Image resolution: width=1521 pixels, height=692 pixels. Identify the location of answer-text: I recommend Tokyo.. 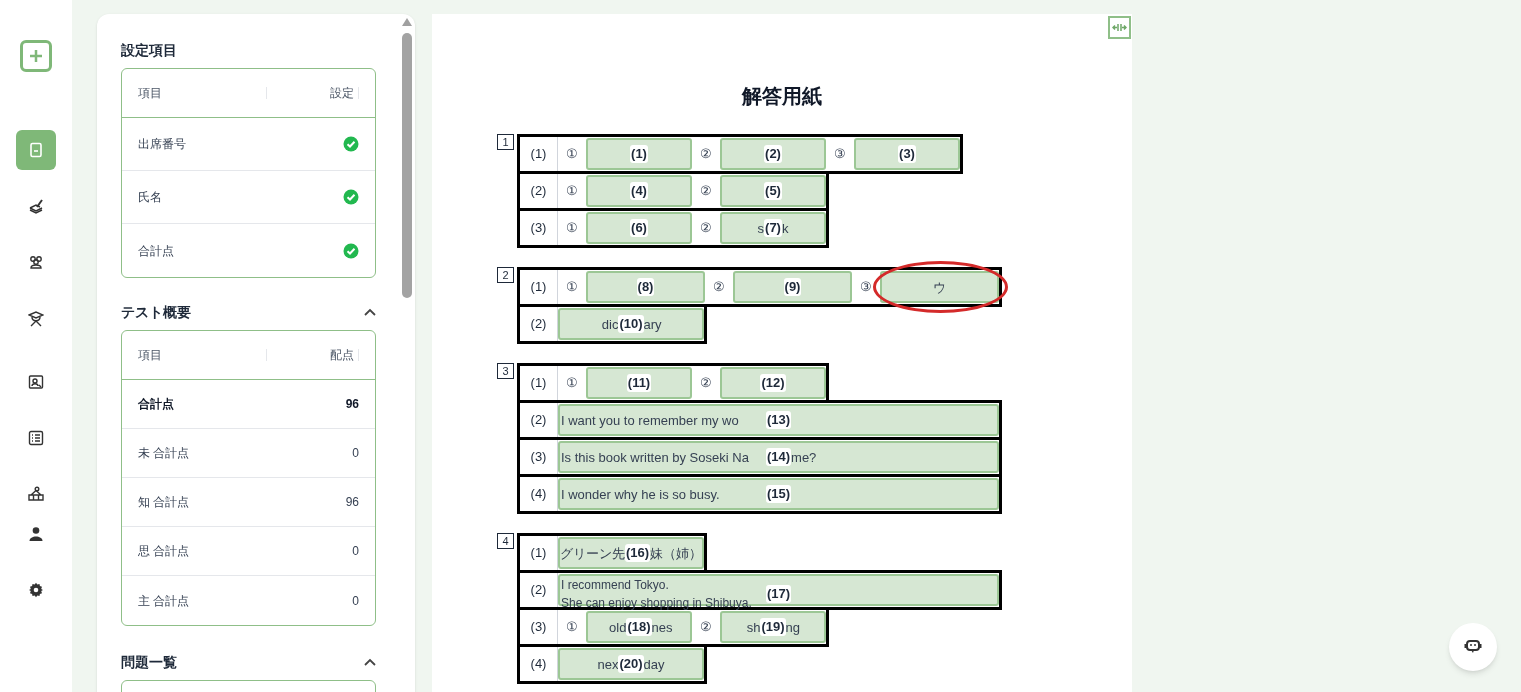
(615, 585).